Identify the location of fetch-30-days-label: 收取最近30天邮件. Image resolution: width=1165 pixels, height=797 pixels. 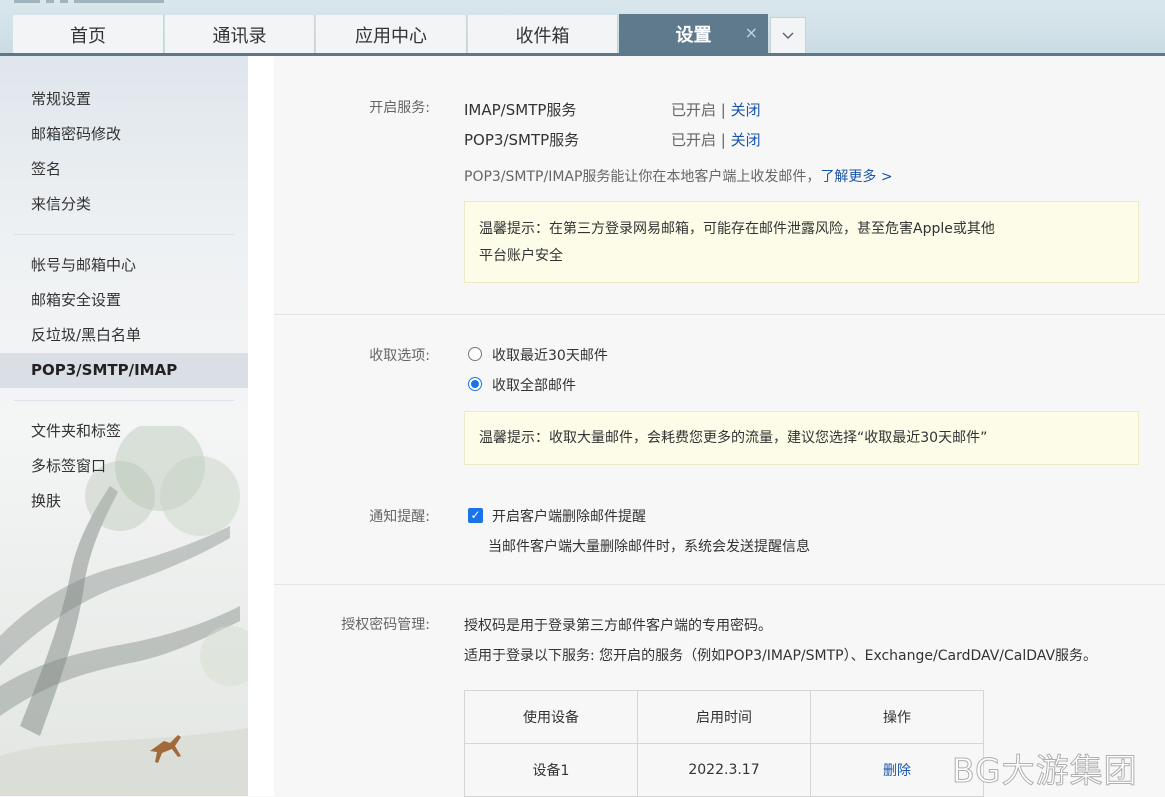
(550, 355).